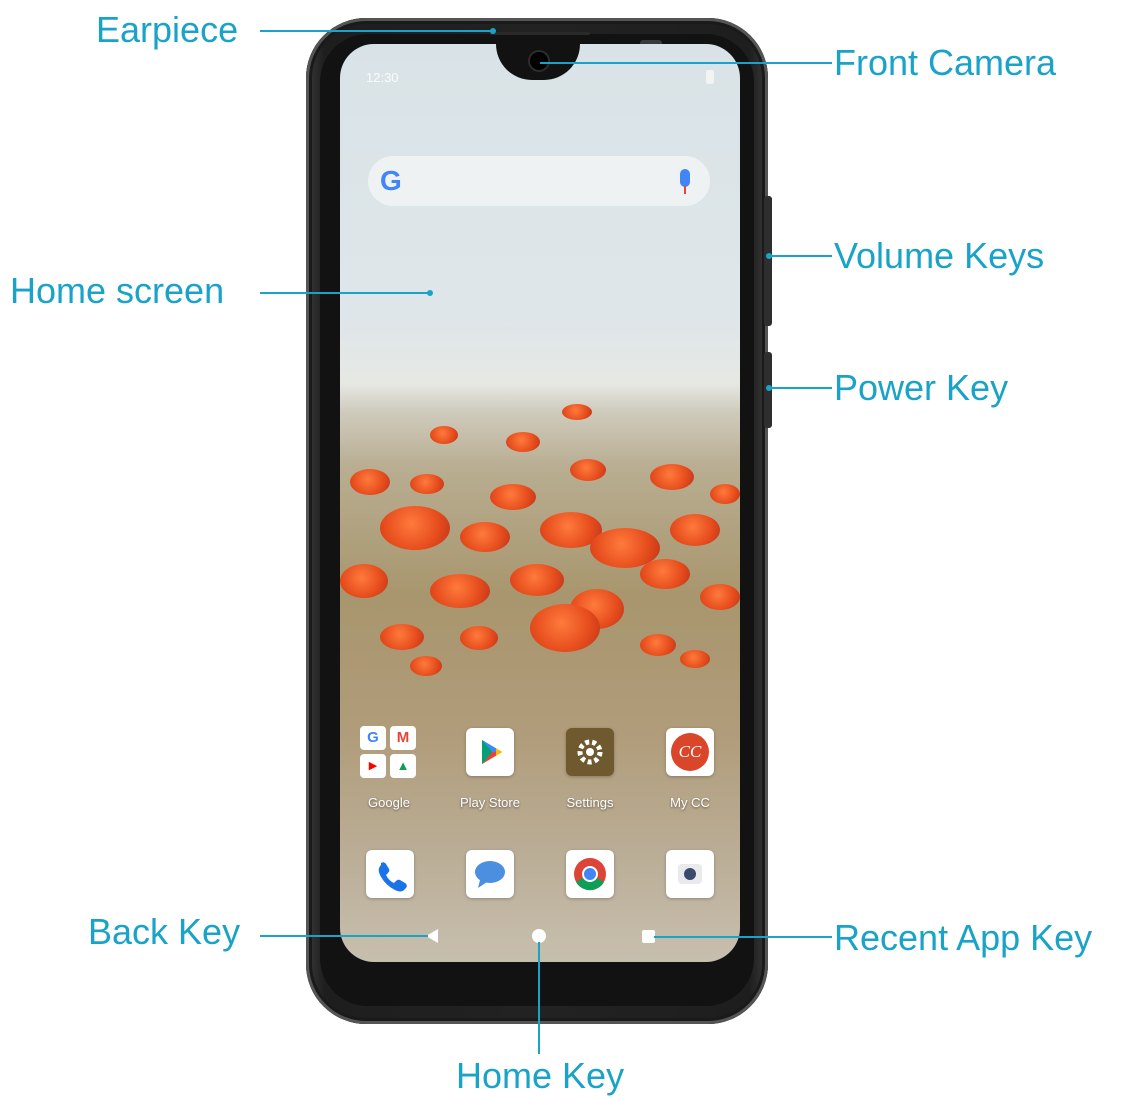 Image resolution: width=1146 pixels, height=1097 pixels. What do you see at coordinates (403, 738) in the screenshot?
I see `gmail-mini-icon: M` at bounding box center [403, 738].